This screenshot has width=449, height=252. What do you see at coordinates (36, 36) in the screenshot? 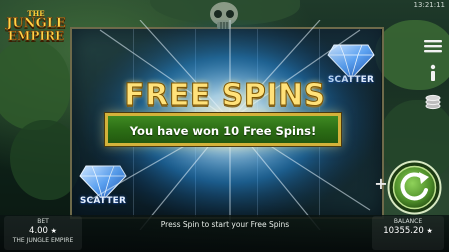
I see `logo-line-2: EMPIRE` at bounding box center [36, 36].